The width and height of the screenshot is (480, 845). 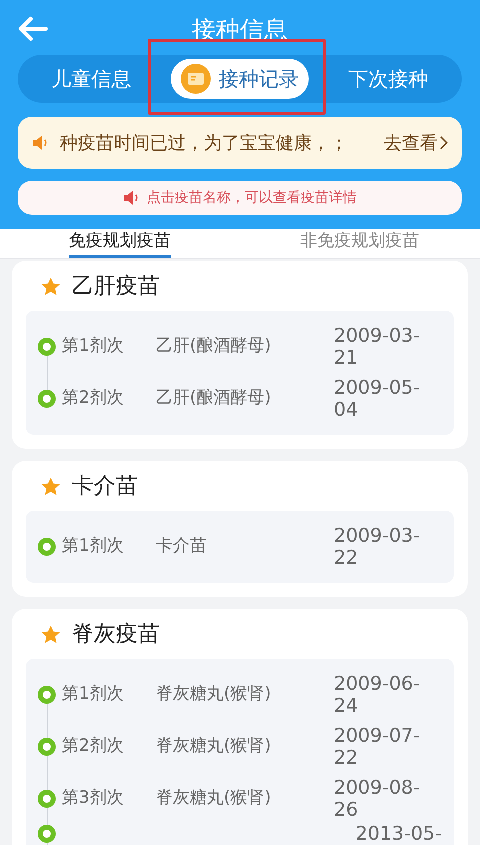 What do you see at coordinates (378, 398) in the screenshot?
I see `dose-date: 2009-05-04` at bounding box center [378, 398].